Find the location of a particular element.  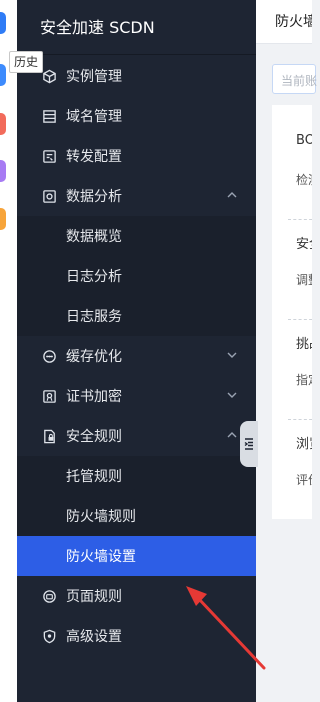

cube-icon is located at coordinates (49, 76).